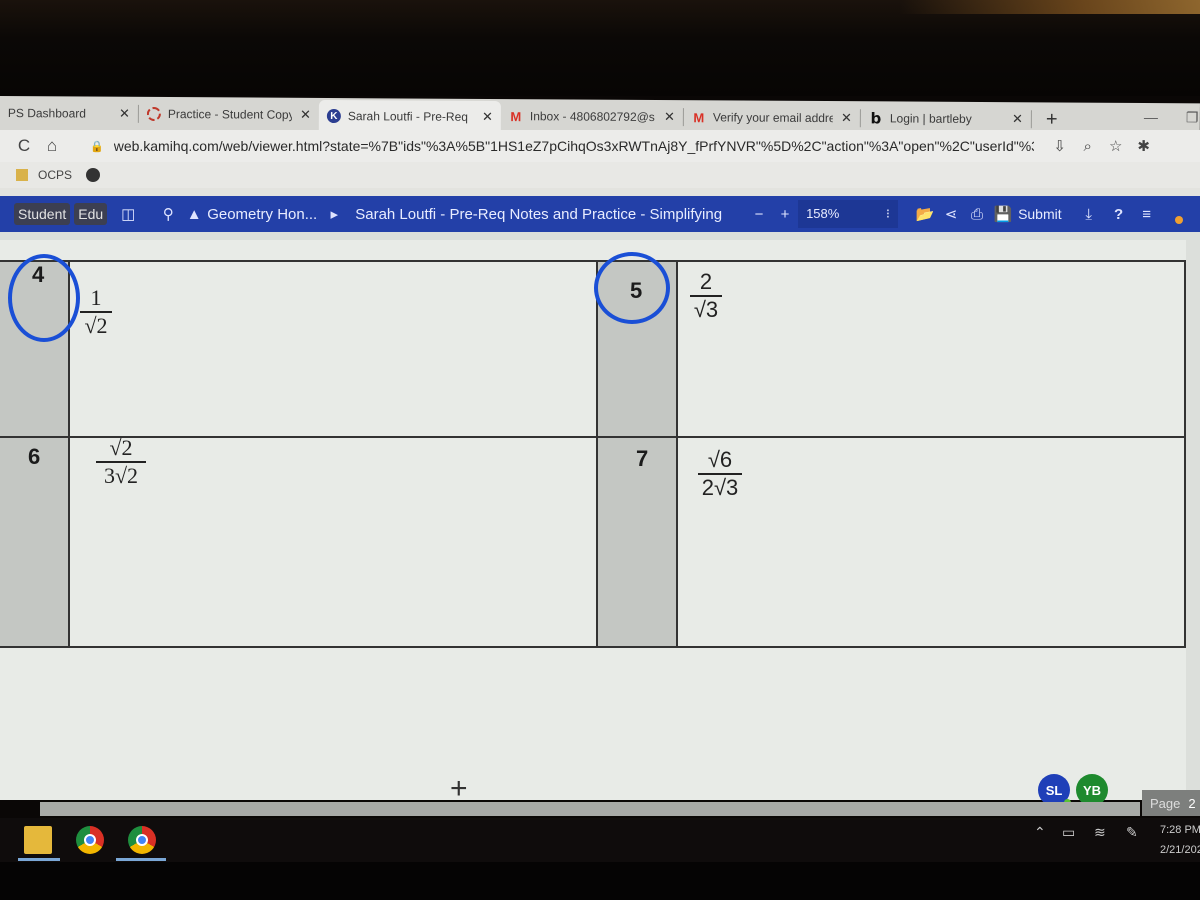  What do you see at coordinates (1119, 214) in the screenshot?
I see `help-icon: ?` at bounding box center [1119, 214].